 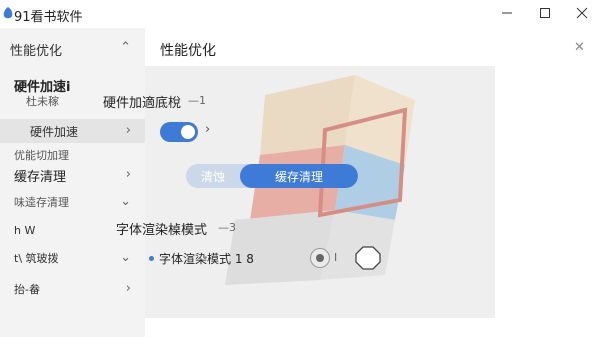 What do you see at coordinates (179, 132) in the screenshot?
I see `hardware-acceleration-toggle` at bounding box center [179, 132].